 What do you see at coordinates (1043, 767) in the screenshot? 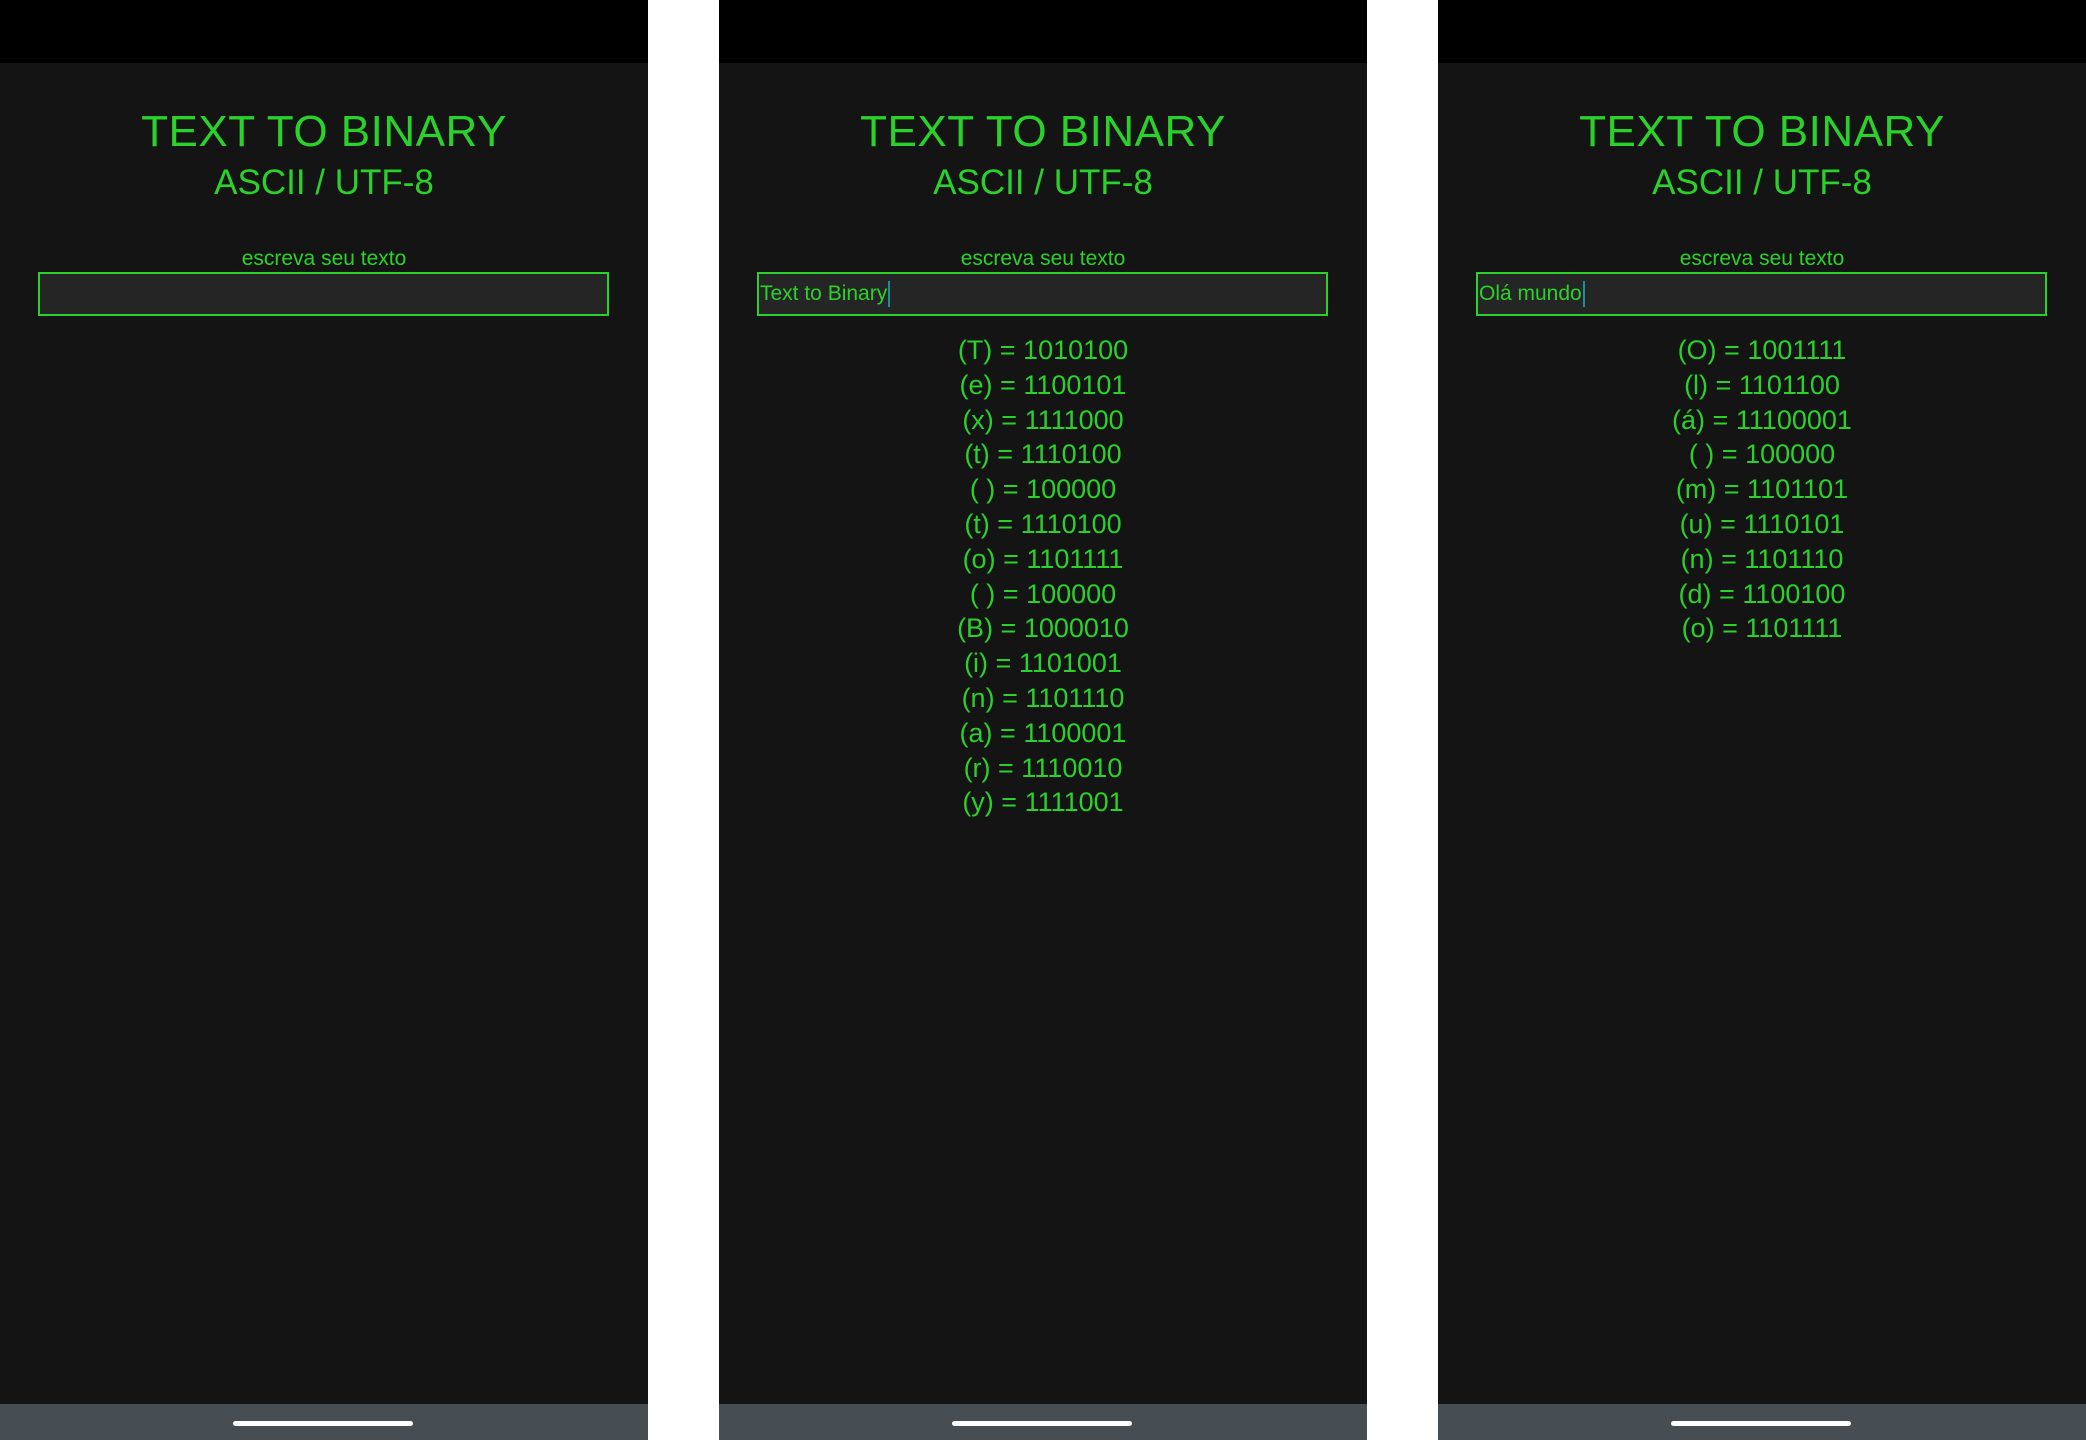
I see `binary-result-item: (r) = 1110010` at bounding box center [1043, 767].